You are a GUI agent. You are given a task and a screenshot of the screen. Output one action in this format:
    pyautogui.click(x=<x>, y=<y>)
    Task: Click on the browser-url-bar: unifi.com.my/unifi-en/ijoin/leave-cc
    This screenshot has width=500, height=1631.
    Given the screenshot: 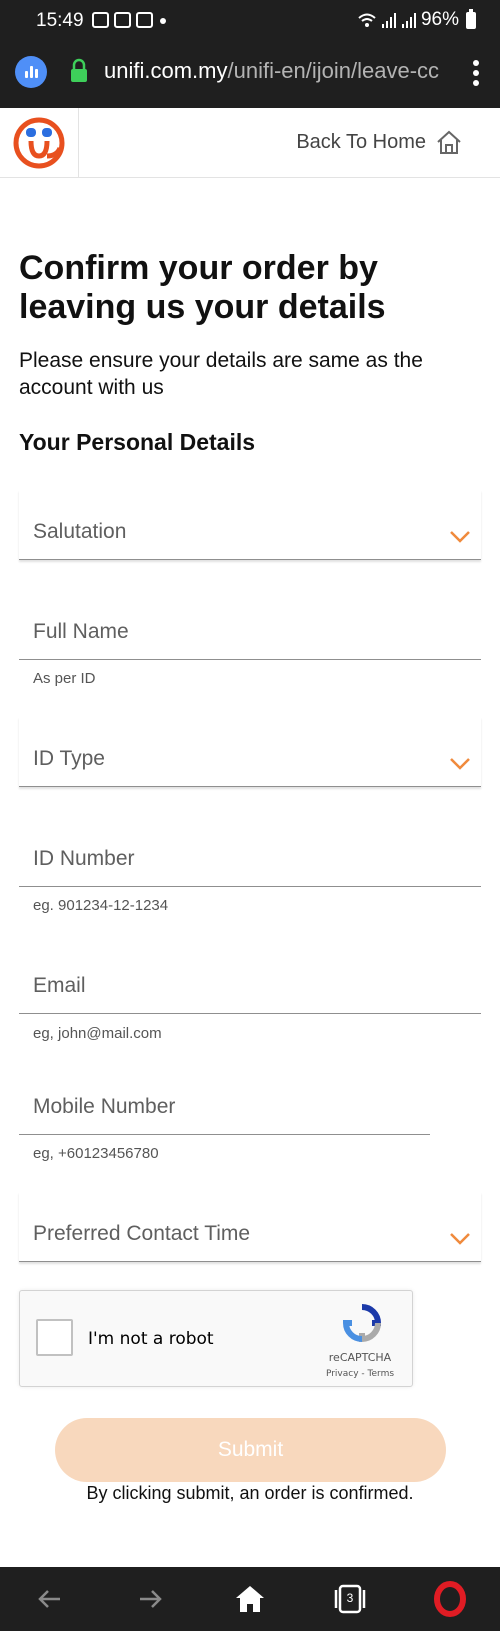 What is the action you would take?
    pyautogui.click(x=250, y=76)
    